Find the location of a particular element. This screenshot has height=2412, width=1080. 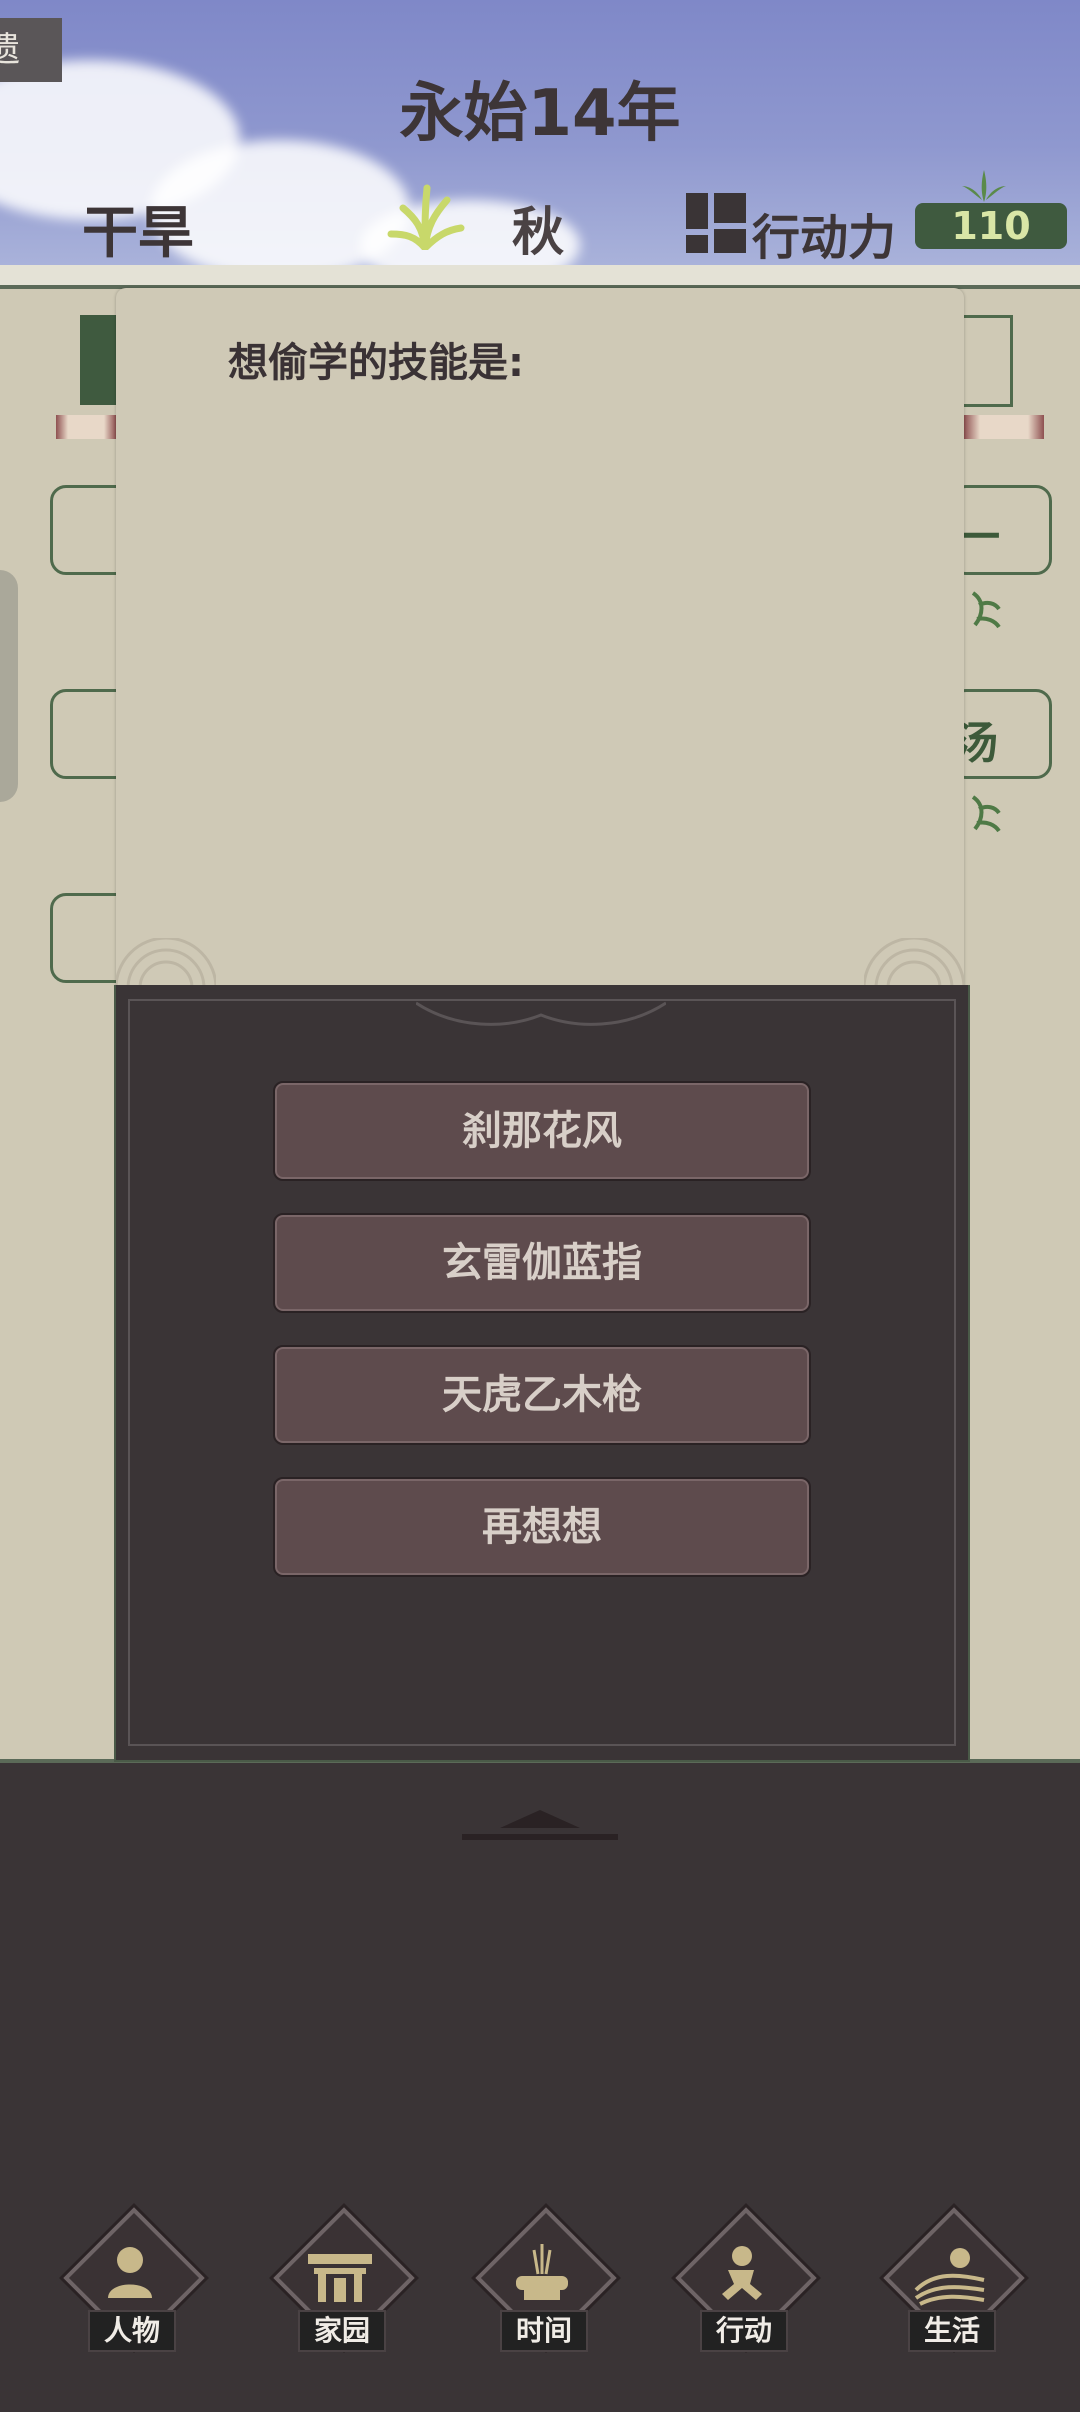

gate-icon is located at coordinates (340, 2278).